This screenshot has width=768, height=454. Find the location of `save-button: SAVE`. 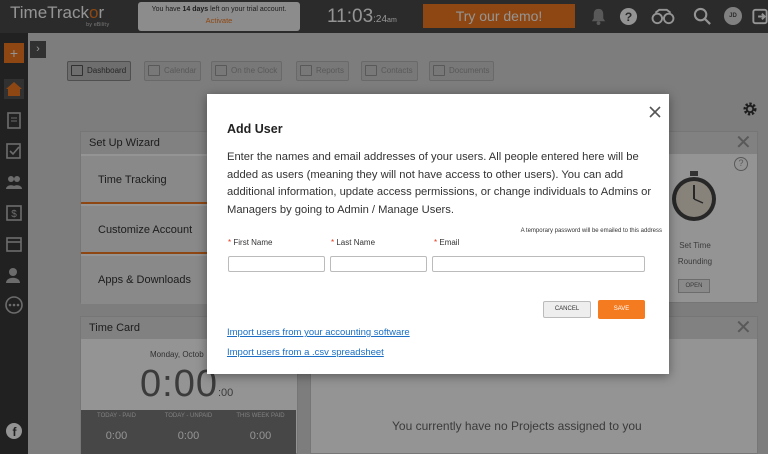

save-button: SAVE is located at coordinates (621, 309).